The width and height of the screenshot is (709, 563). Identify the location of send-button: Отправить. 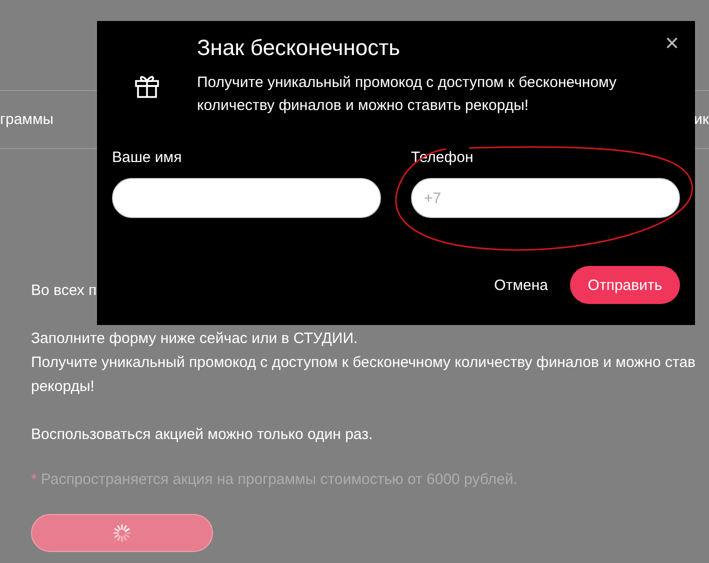
(625, 285).